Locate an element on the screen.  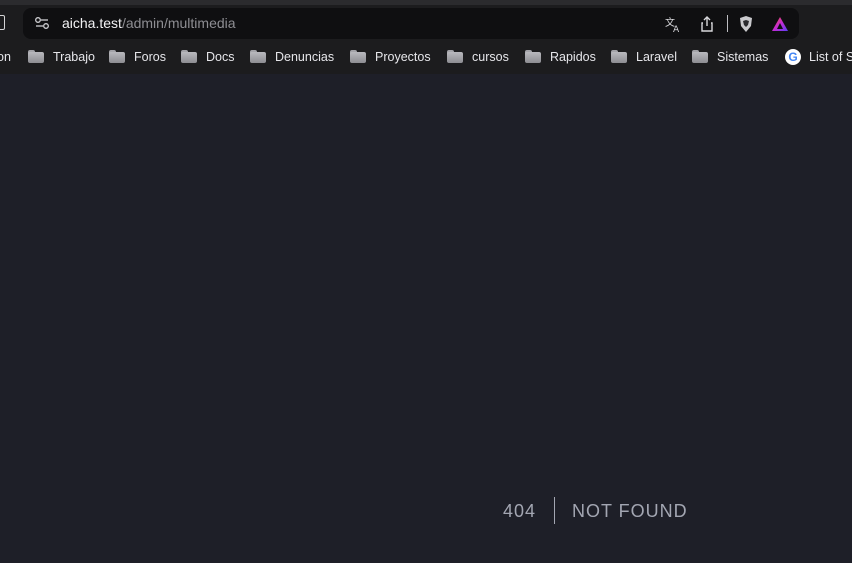
bookmark-folder-denuncias: Denuncias is located at coordinates (292, 56).